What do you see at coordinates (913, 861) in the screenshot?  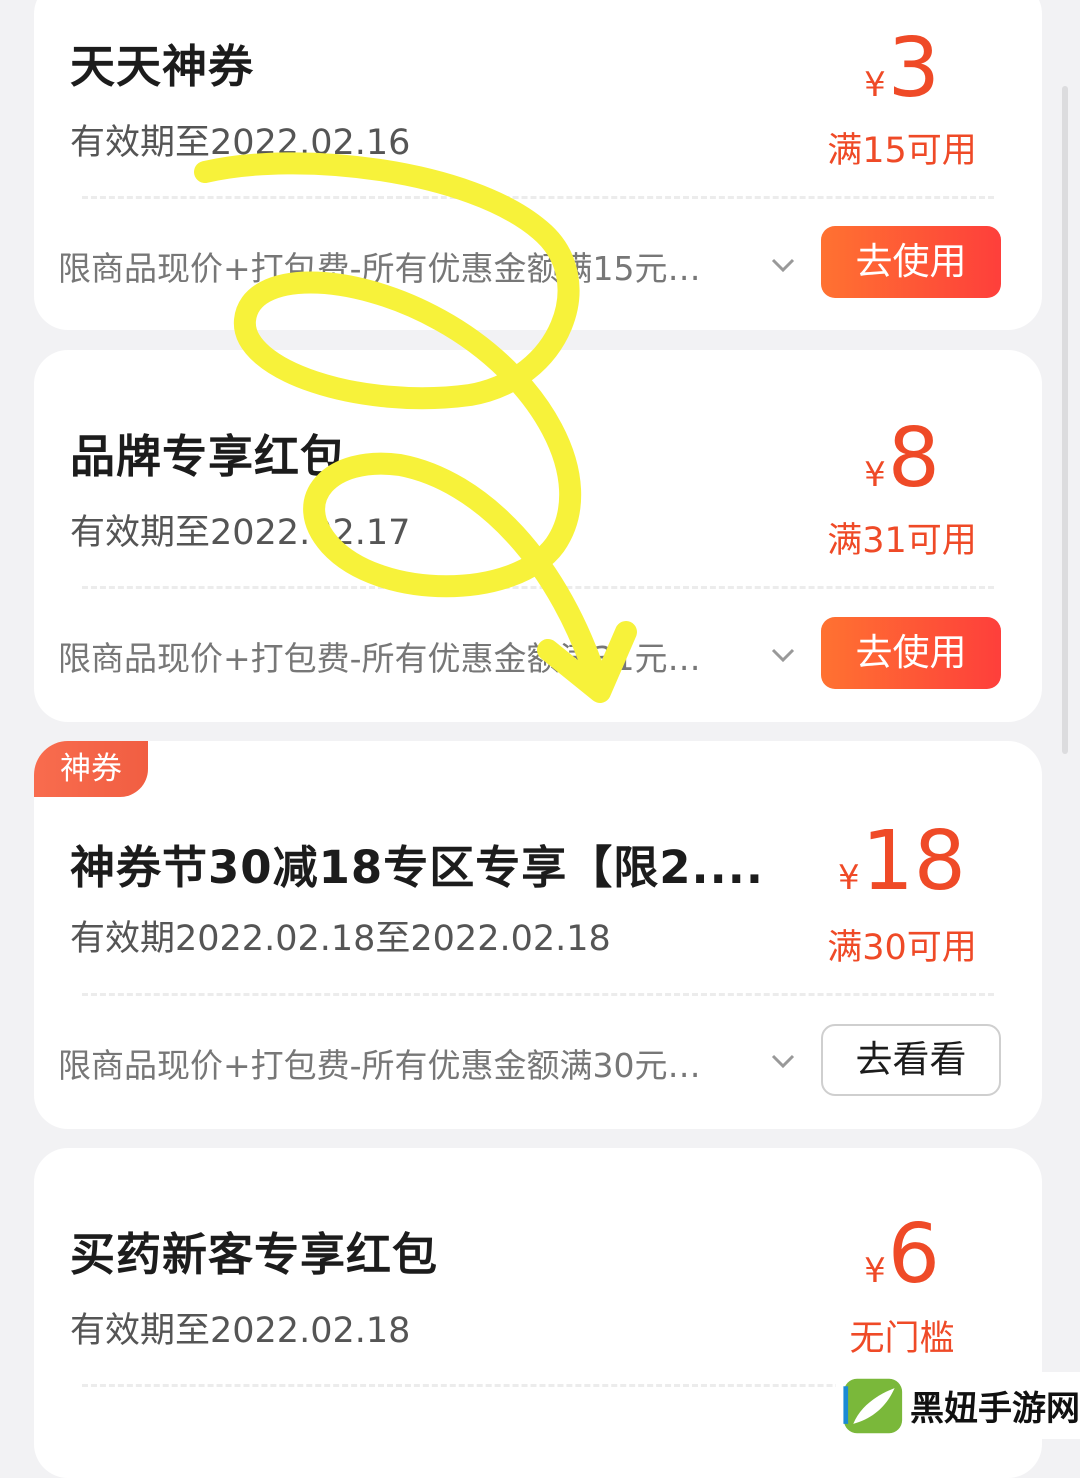 I see `coupon-amount: 18` at bounding box center [913, 861].